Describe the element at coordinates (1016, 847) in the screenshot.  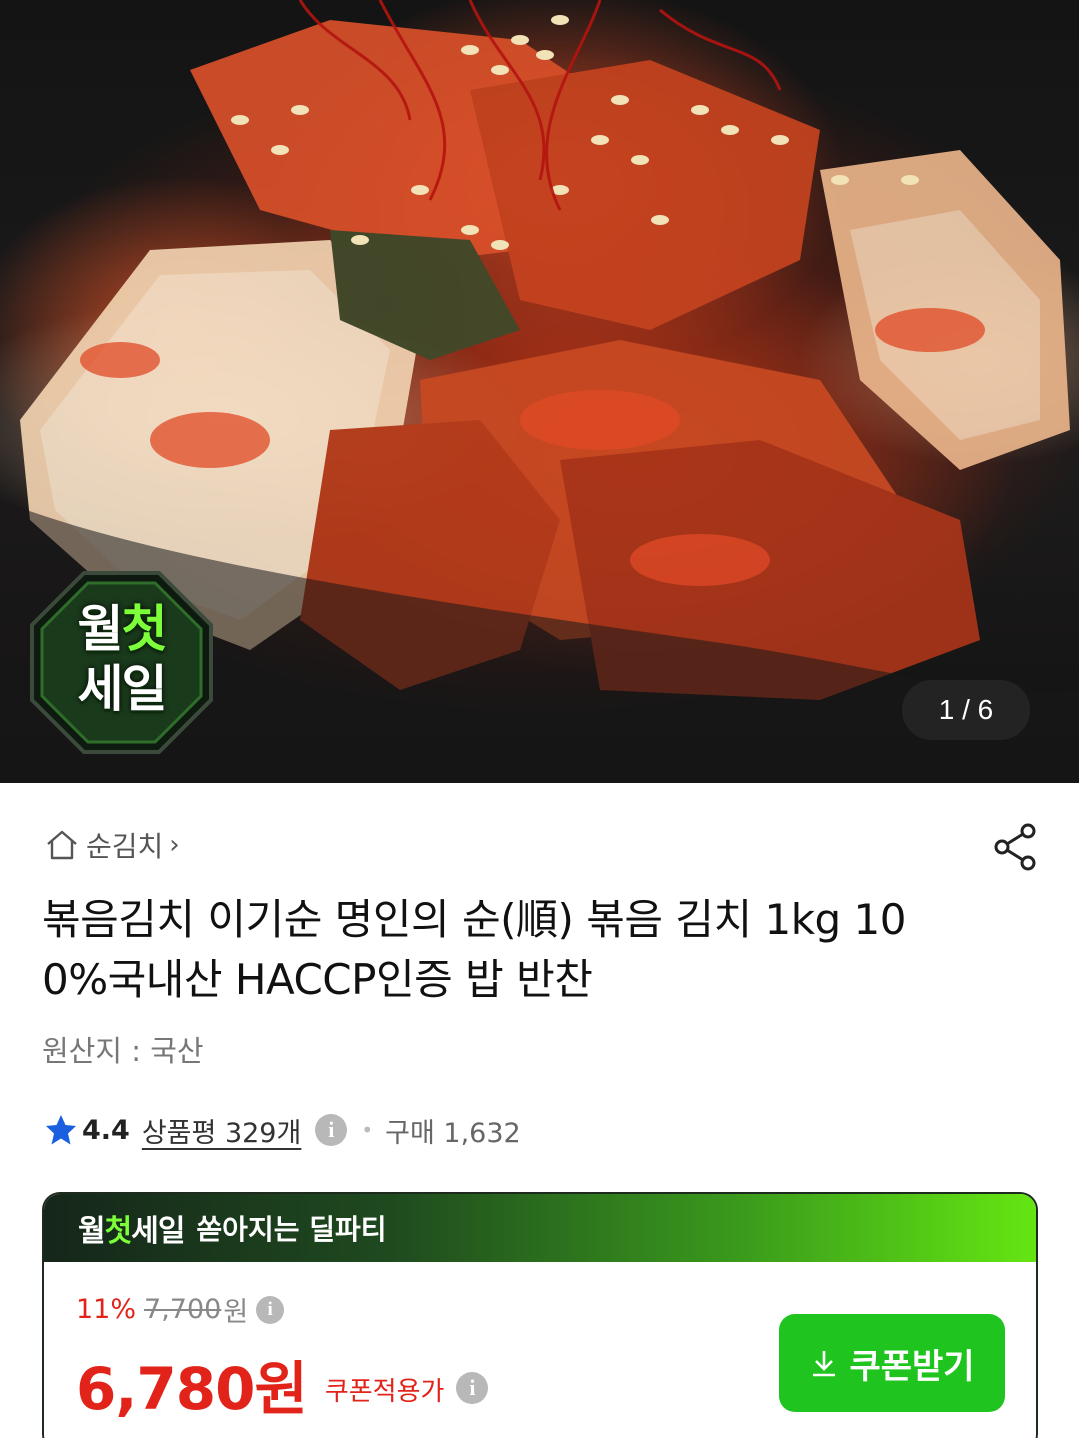
I see `share-icon` at that location.